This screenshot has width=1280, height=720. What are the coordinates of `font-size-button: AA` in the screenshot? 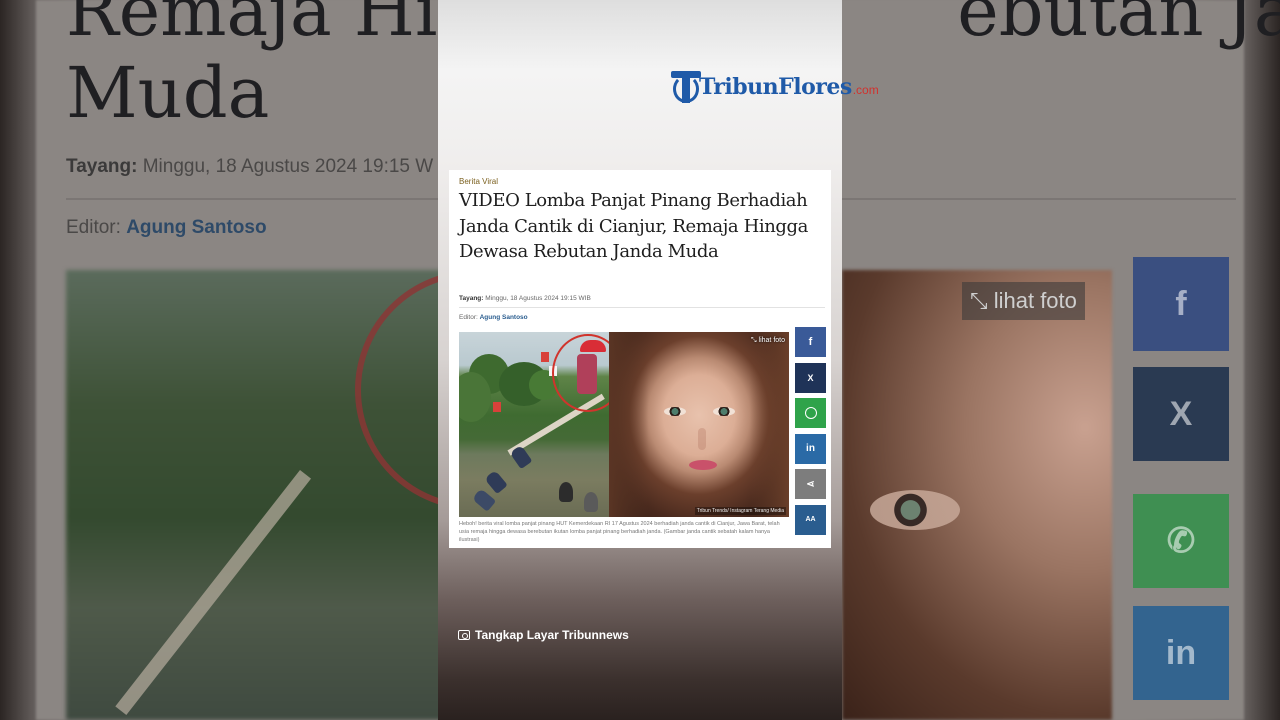 It's located at (810, 519).